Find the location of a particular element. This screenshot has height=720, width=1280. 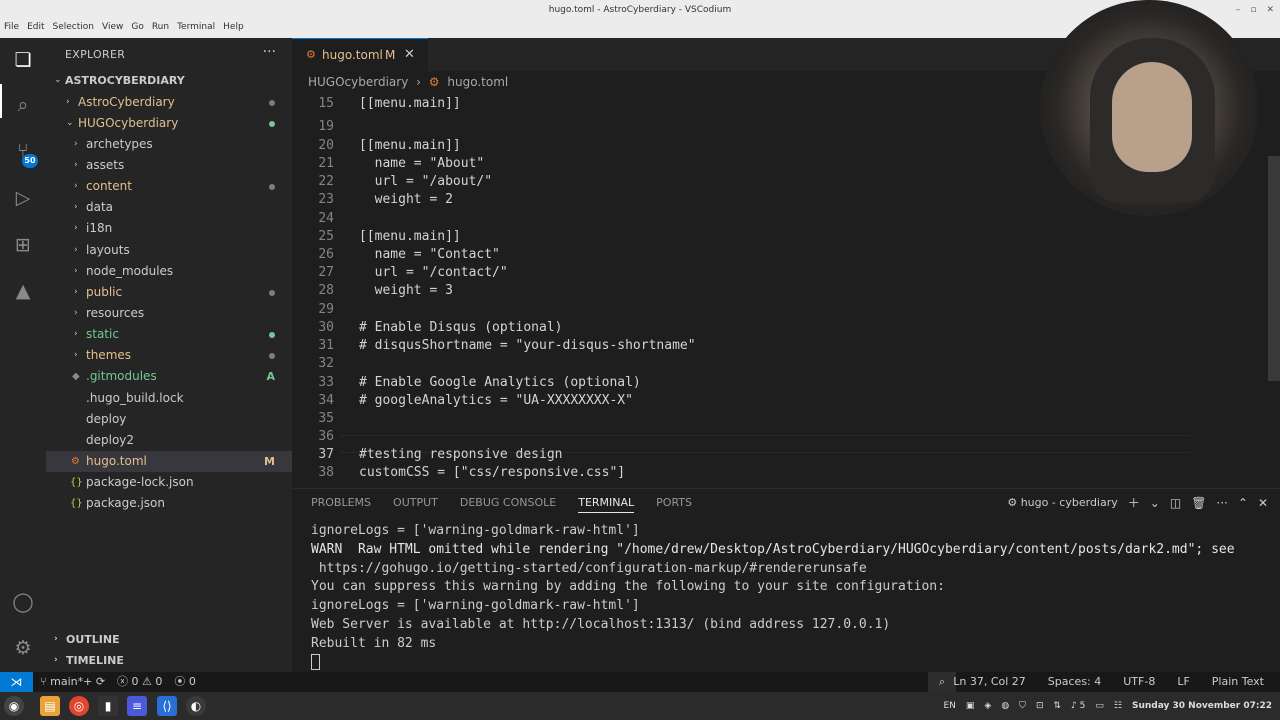

branch-indicator: ⑂ main*+ ⟳ is located at coordinates (72, 682).